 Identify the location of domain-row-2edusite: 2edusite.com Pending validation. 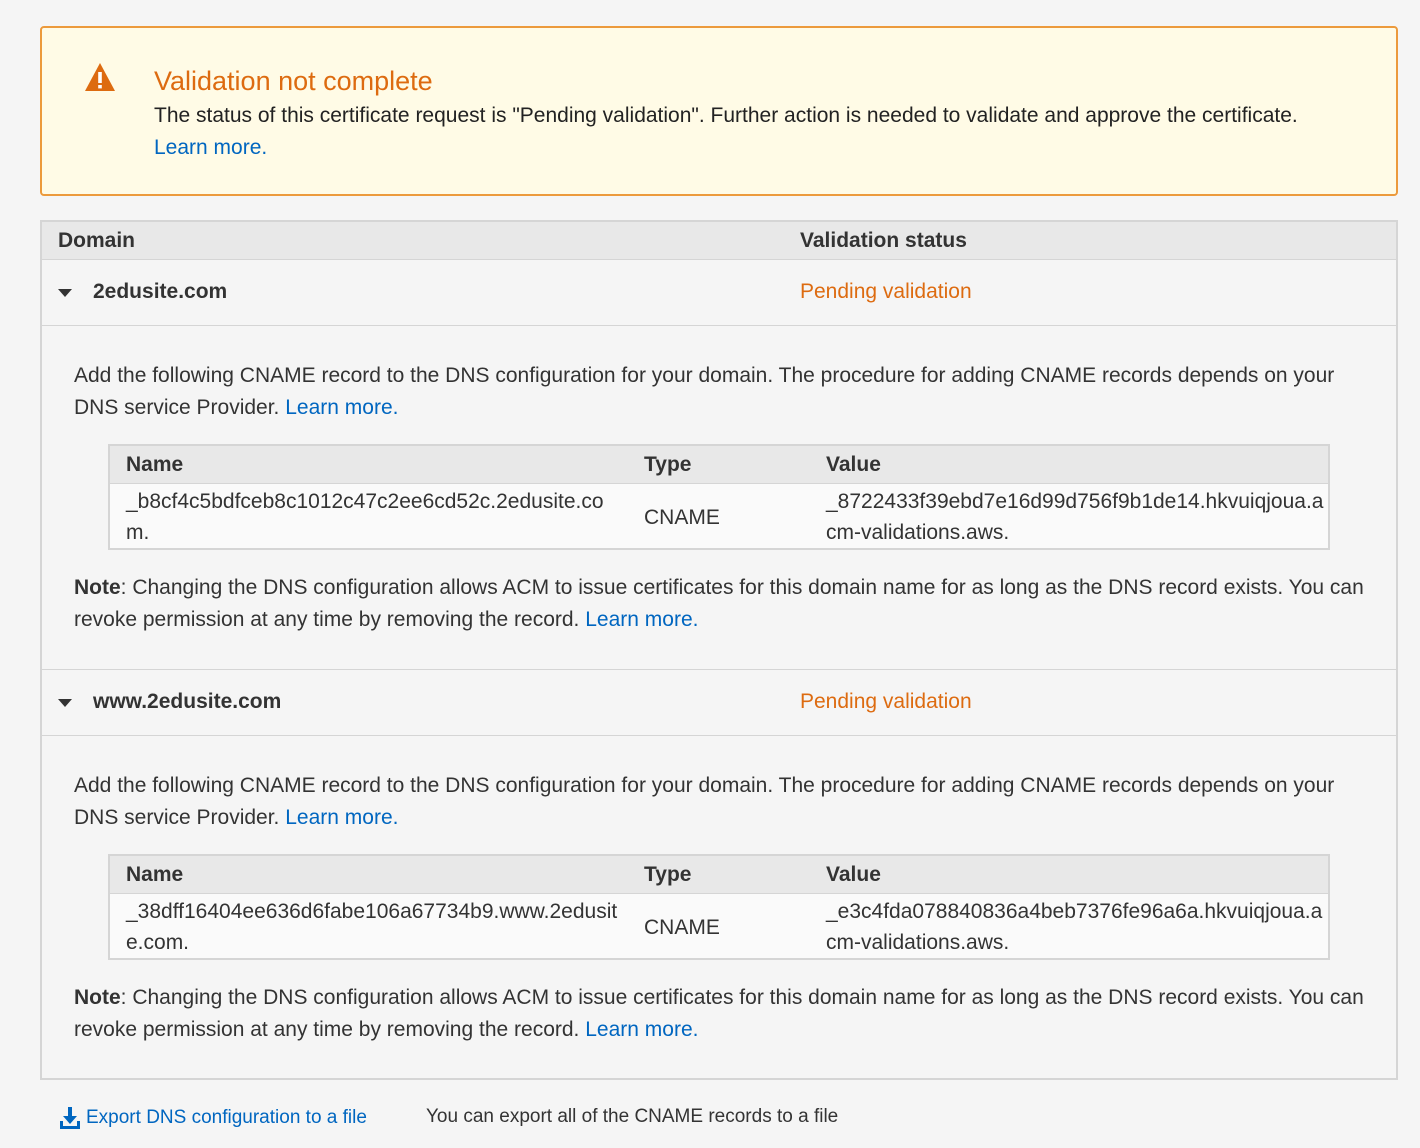
(719, 293).